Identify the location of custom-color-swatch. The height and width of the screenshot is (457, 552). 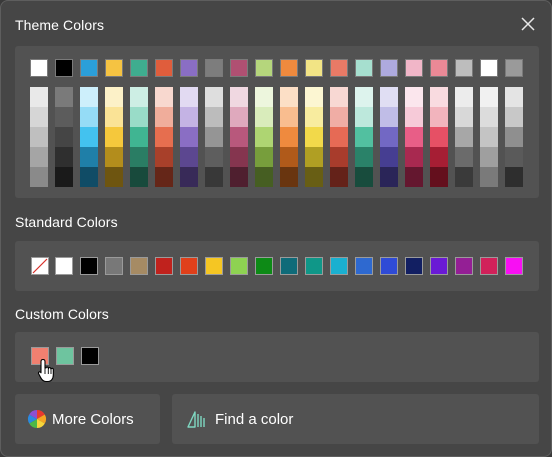
(65, 356).